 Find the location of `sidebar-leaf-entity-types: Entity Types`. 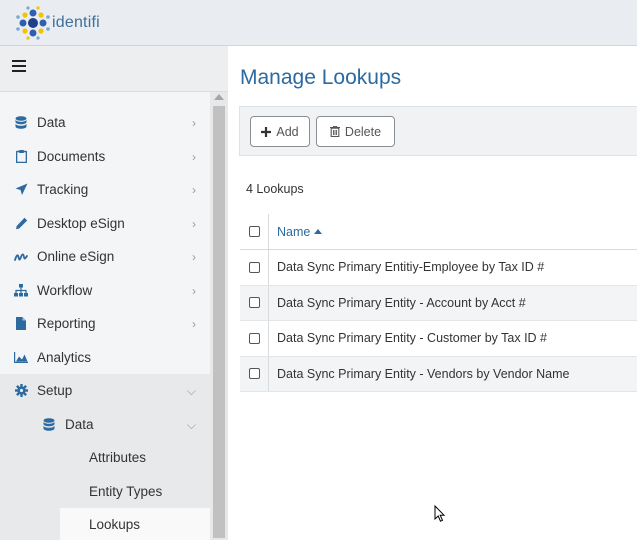

sidebar-leaf-entity-types: Entity Types is located at coordinates (105, 492).